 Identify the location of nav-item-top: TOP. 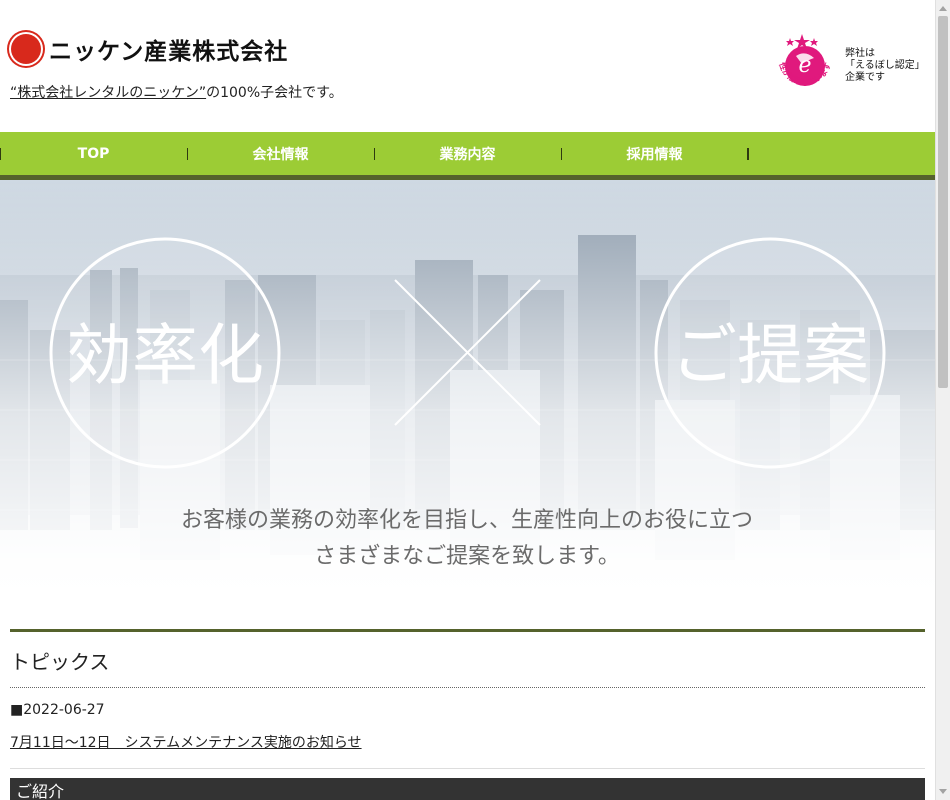
(93, 153).